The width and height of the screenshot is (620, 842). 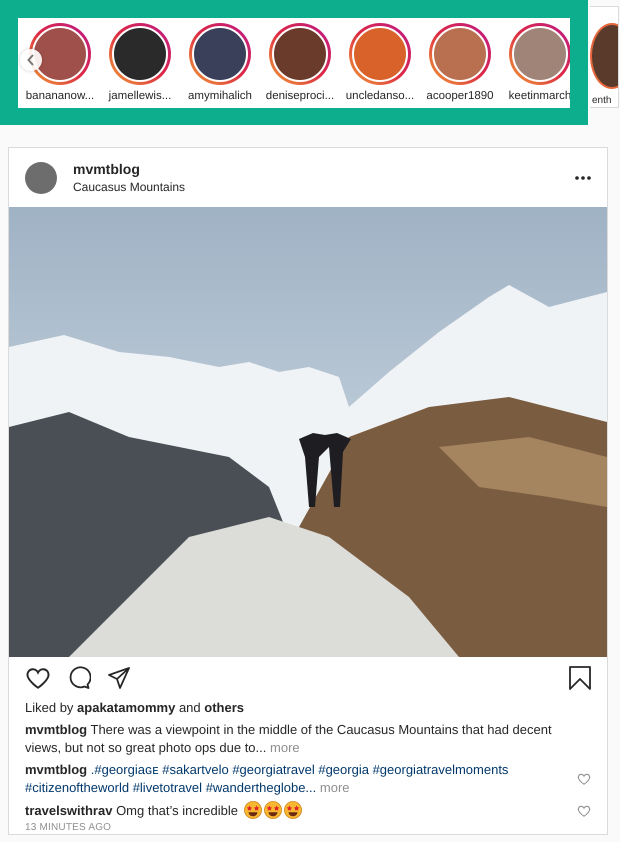 What do you see at coordinates (135, 708) in the screenshot?
I see `likes-text: Liked by apakatamommy and others` at bounding box center [135, 708].